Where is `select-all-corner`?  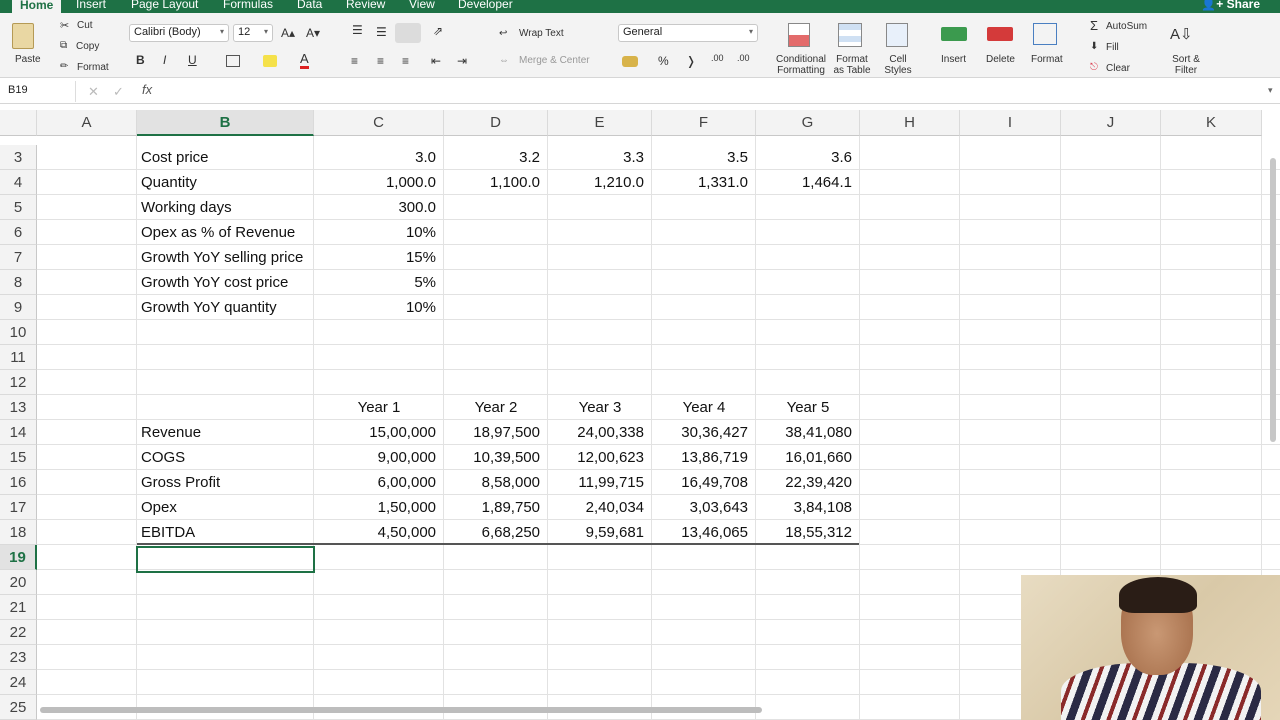 select-all-corner is located at coordinates (18, 123).